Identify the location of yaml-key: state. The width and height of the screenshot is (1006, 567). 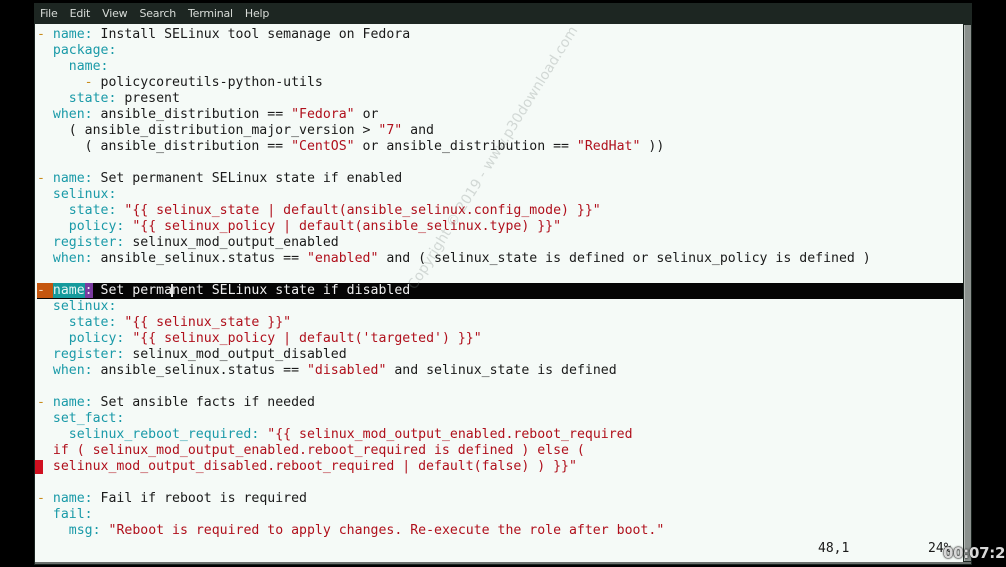
(88, 98).